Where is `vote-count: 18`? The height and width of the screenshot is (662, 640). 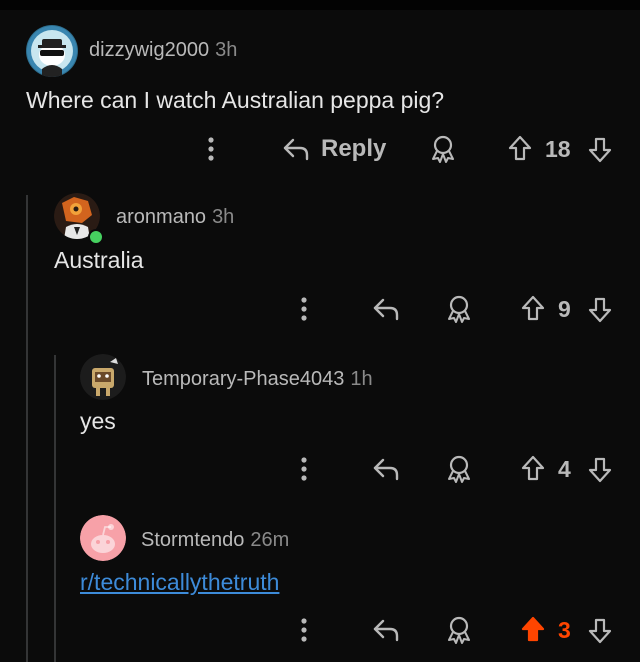
vote-count: 18 is located at coordinates (558, 149).